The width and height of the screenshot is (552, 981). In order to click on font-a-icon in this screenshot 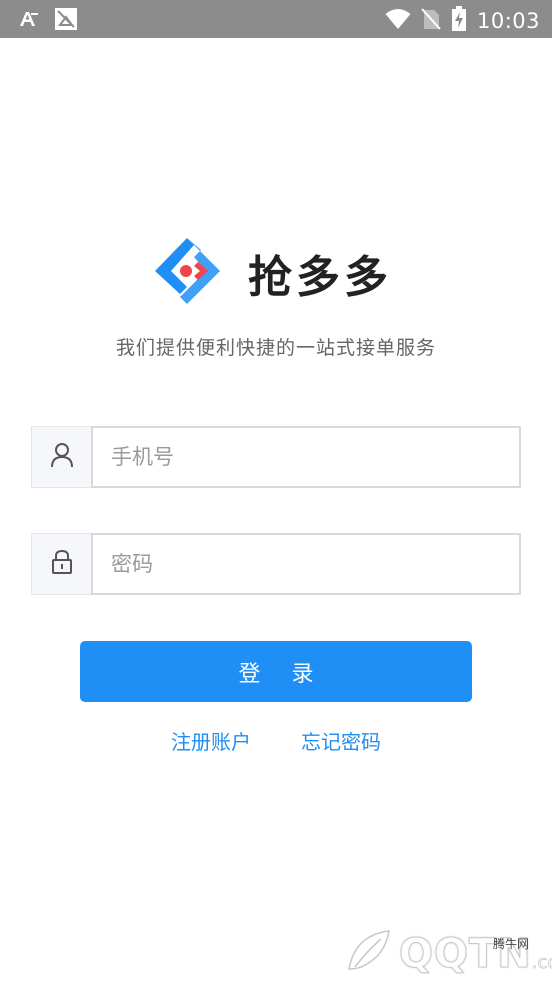, I will do `click(29, 21)`.